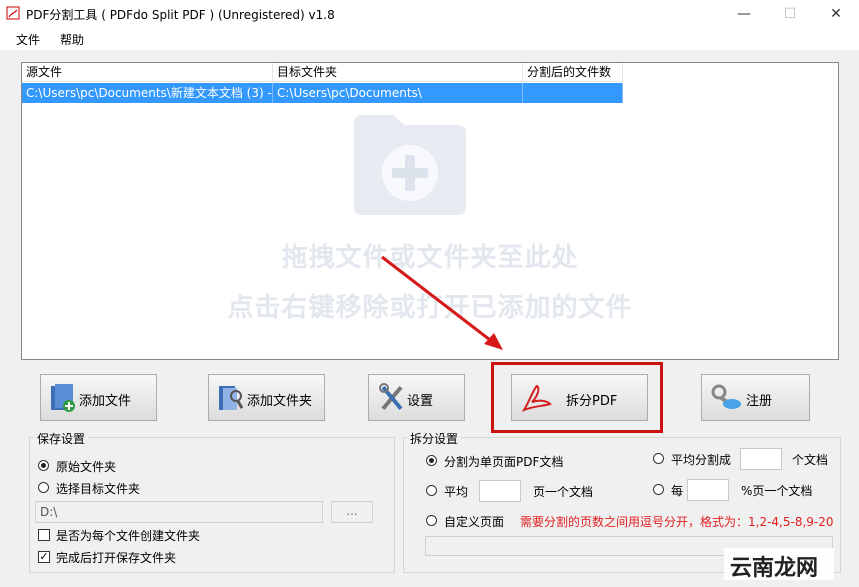 The width and height of the screenshot is (859, 587). I want to click on open-after-label: 完成后打开保存文件夹, so click(116, 558).